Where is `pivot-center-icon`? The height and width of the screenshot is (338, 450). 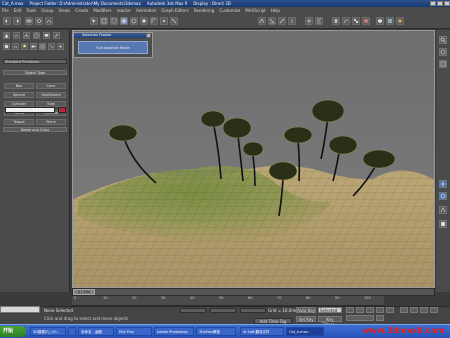
pivot-center-icon is located at coordinates (164, 21).